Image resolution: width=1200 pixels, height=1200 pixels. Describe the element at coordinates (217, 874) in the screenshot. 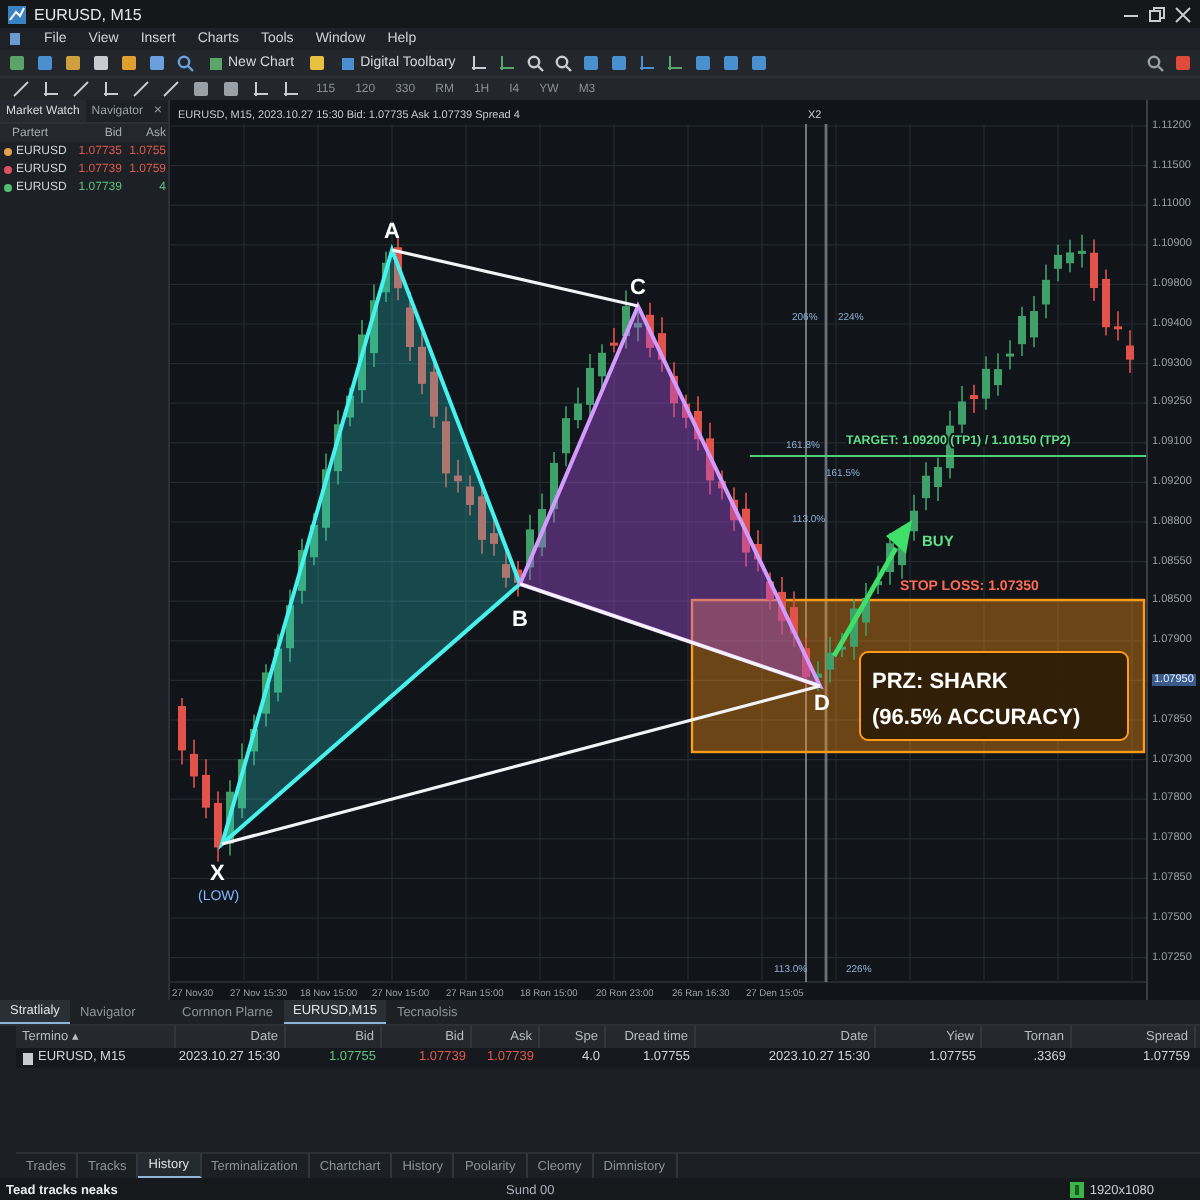

I see `pattern-point-label: X` at that location.